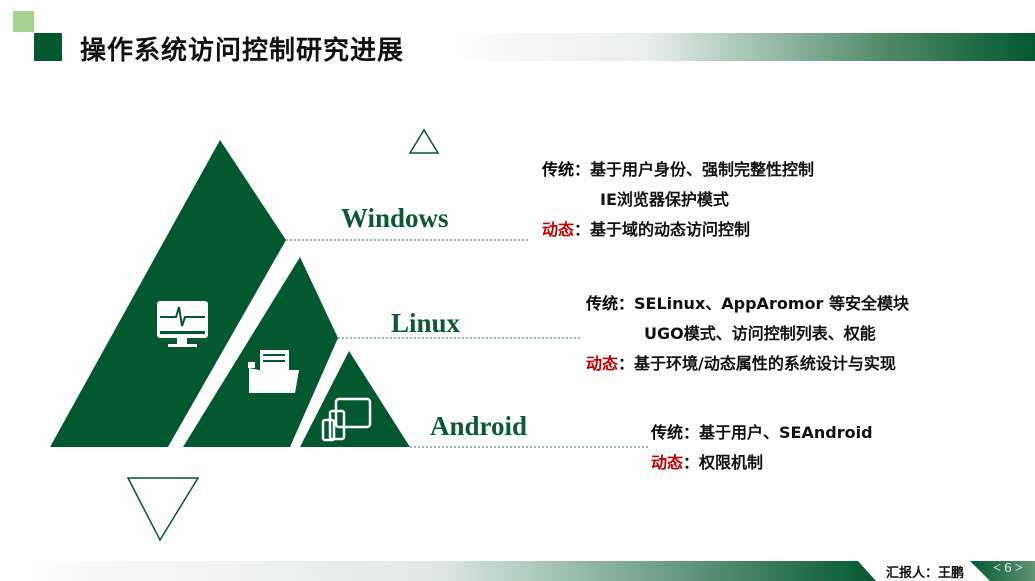 The height and width of the screenshot is (581, 1035). Describe the element at coordinates (517, 571) in the screenshot. I see `footer-bar` at that location.